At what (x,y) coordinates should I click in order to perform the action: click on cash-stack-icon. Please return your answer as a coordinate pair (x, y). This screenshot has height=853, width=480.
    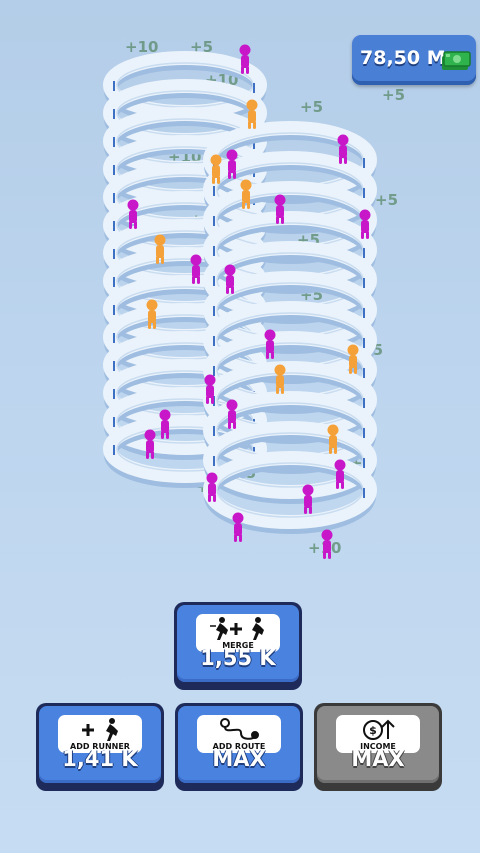
    Looking at the image, I should click on (456, 60).